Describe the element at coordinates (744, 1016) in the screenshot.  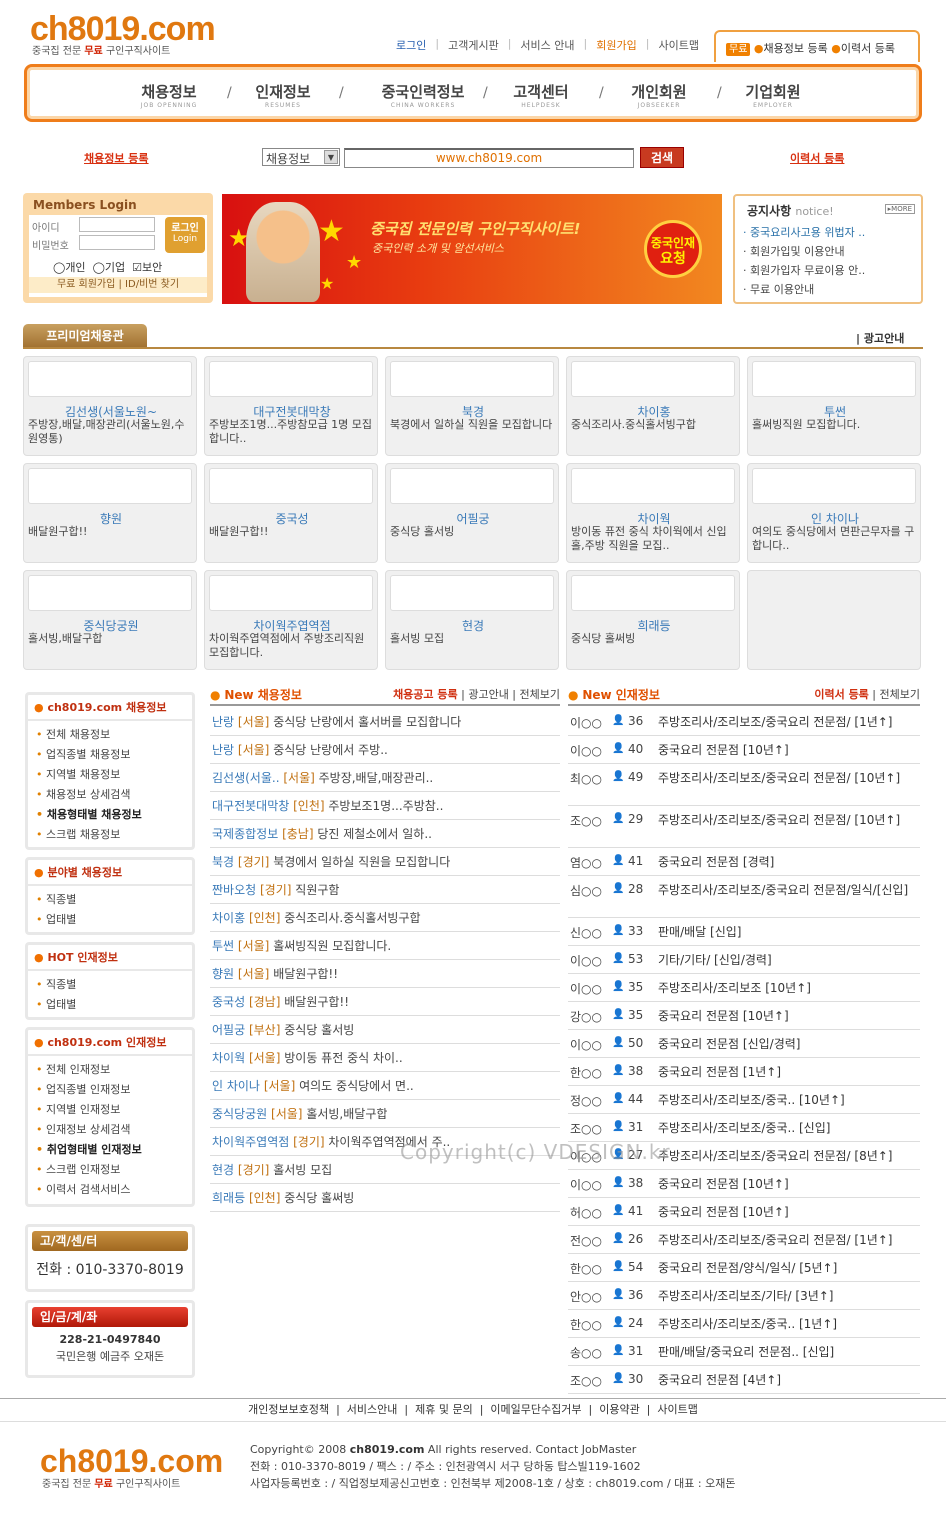
I see `talent-row: 강○○ 👤 35 중국요리 전문점 [10년↑]` at that location.